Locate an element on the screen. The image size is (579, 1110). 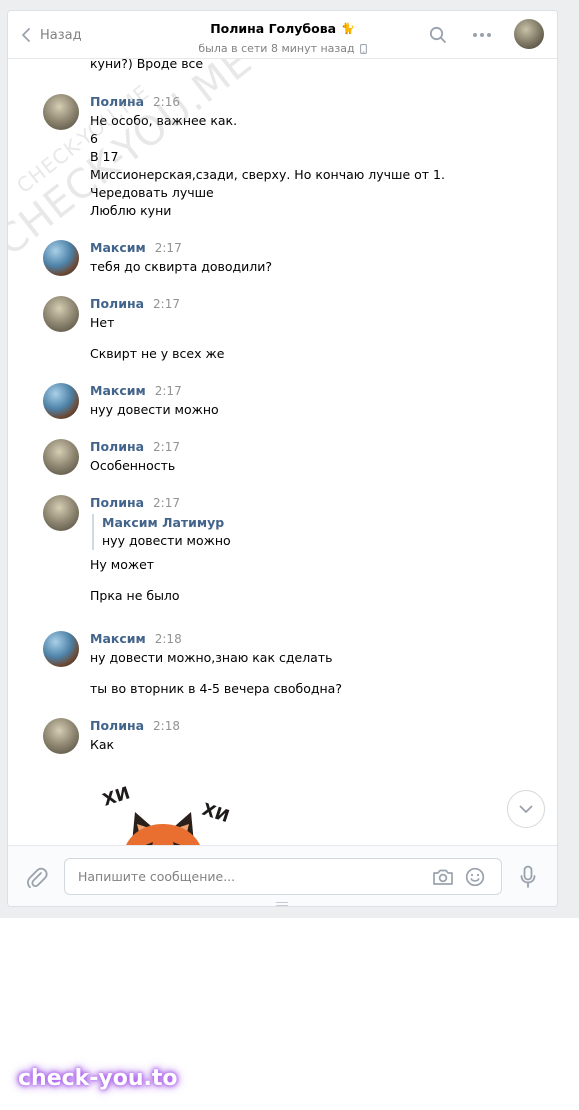
message-text: Сквирт не у всех же is located at coordinates (157, 353).